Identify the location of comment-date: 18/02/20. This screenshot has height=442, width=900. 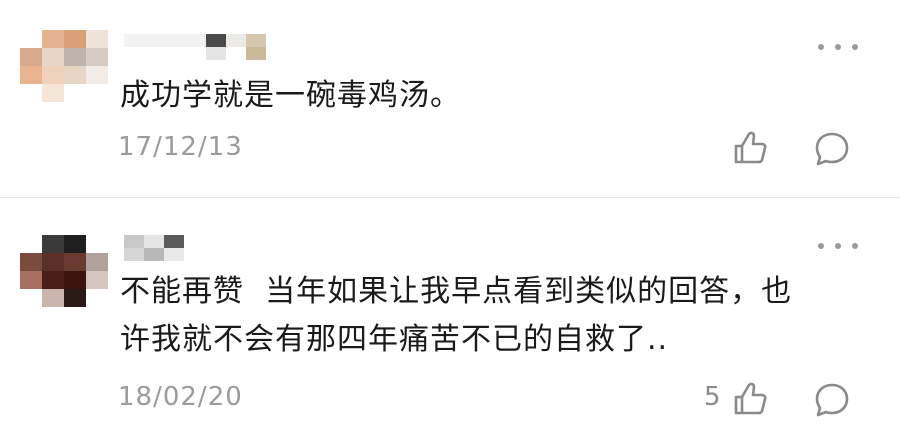
(180, 397).